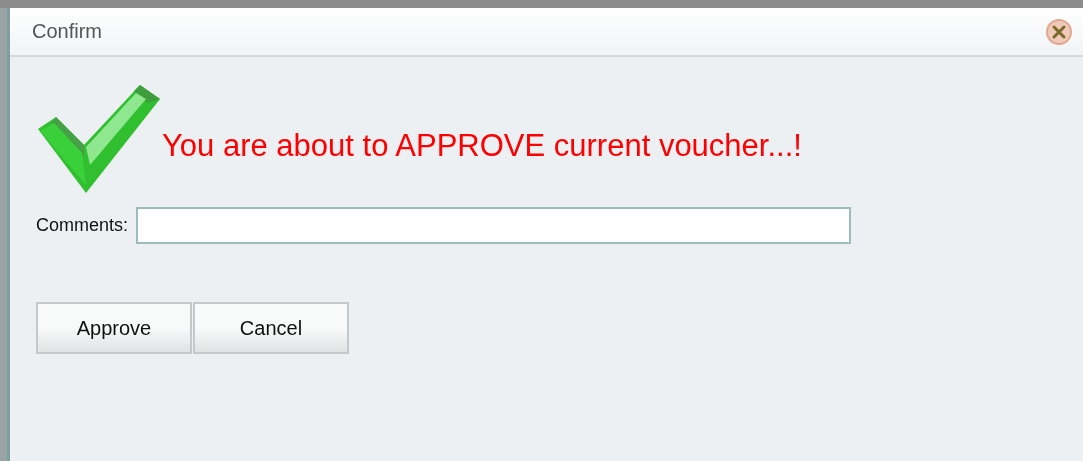 This screenshot has height=461, width=1083. I want to click on dialog-button: Approve, so click(114, 328).